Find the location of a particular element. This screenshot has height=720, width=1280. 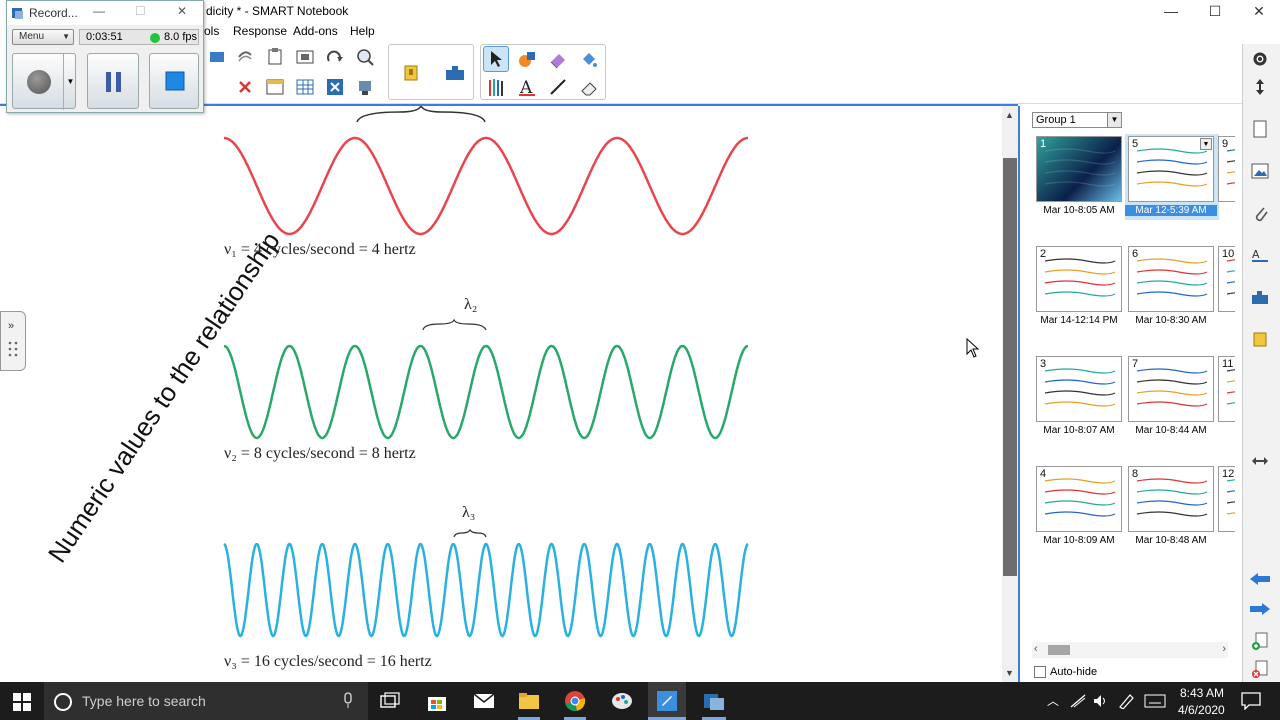

thumbnail-image: 4 is located at coordinates (1079, 499).